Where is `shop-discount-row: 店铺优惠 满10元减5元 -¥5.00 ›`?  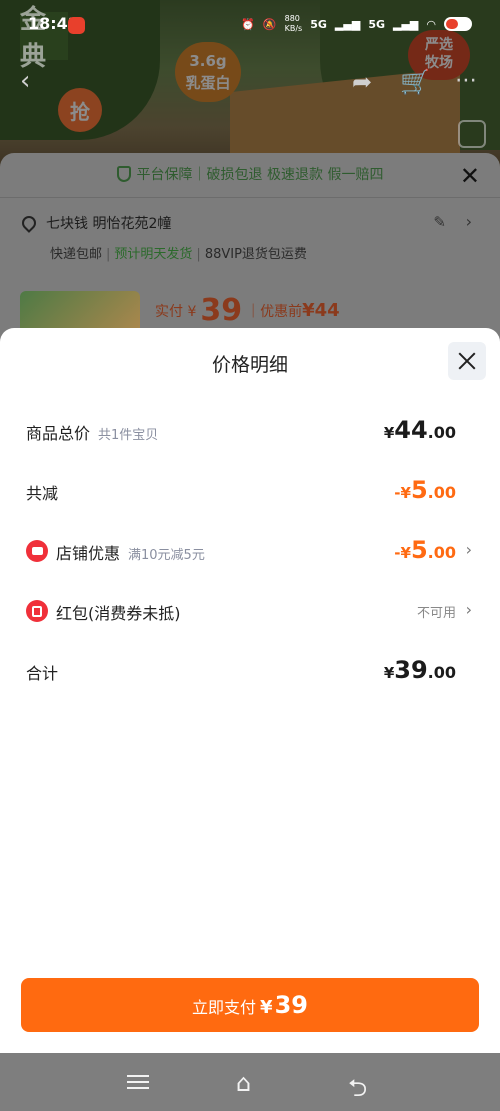
shop-discount-row: 店铺优惠 满10元减5元 -¥5.00 › is located at coordinates (251, 551).